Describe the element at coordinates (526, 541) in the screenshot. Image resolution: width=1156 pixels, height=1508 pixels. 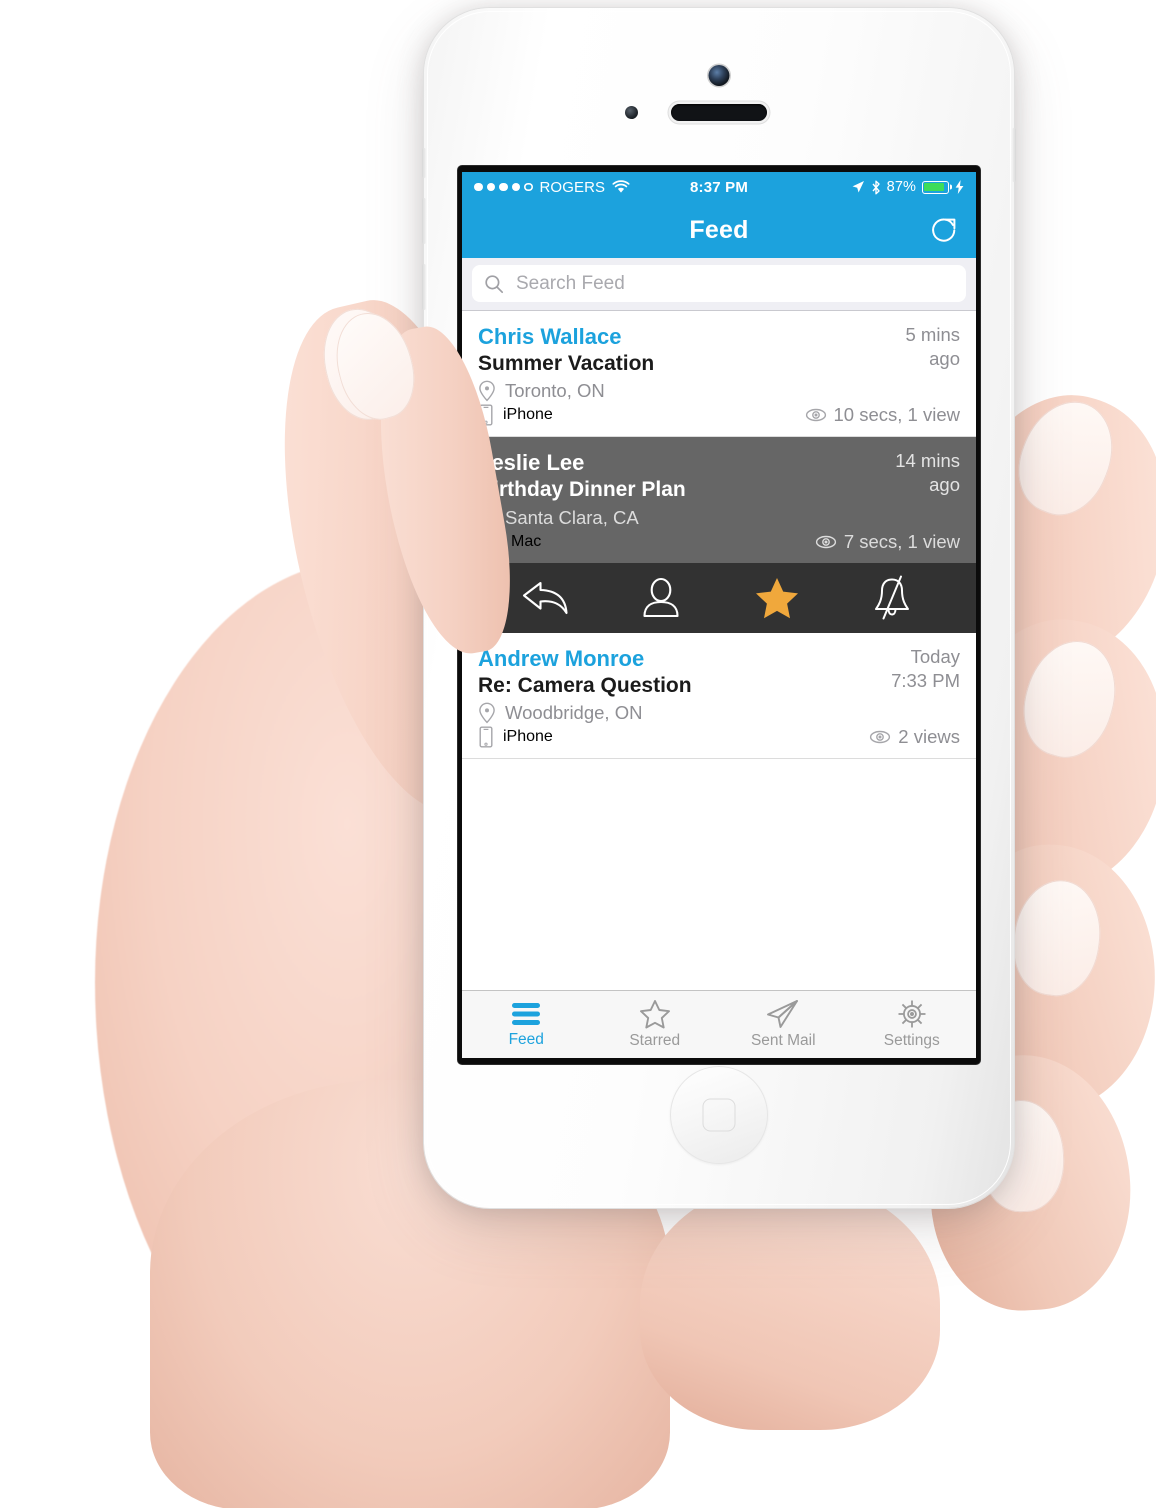
I see `feed-item-device-label: Mac` at that location.